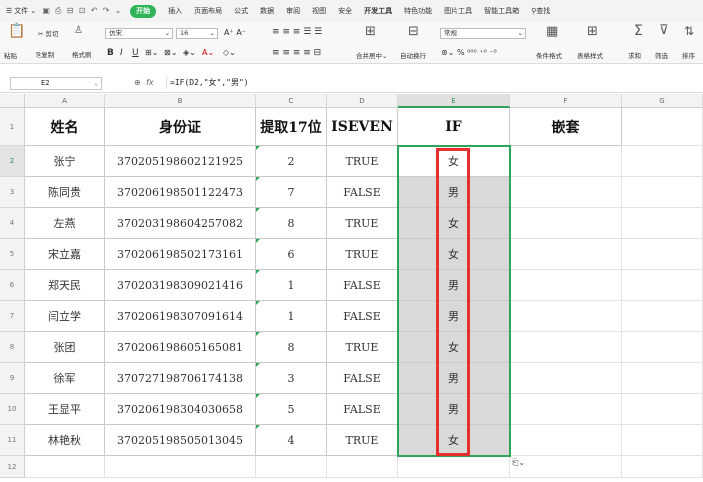 Image resolution: width=703 pixels, height=482 pixels. Describe the element at coordinates (291, 223) in the screenshot. I see `data-cell-digit: 8` at that location.